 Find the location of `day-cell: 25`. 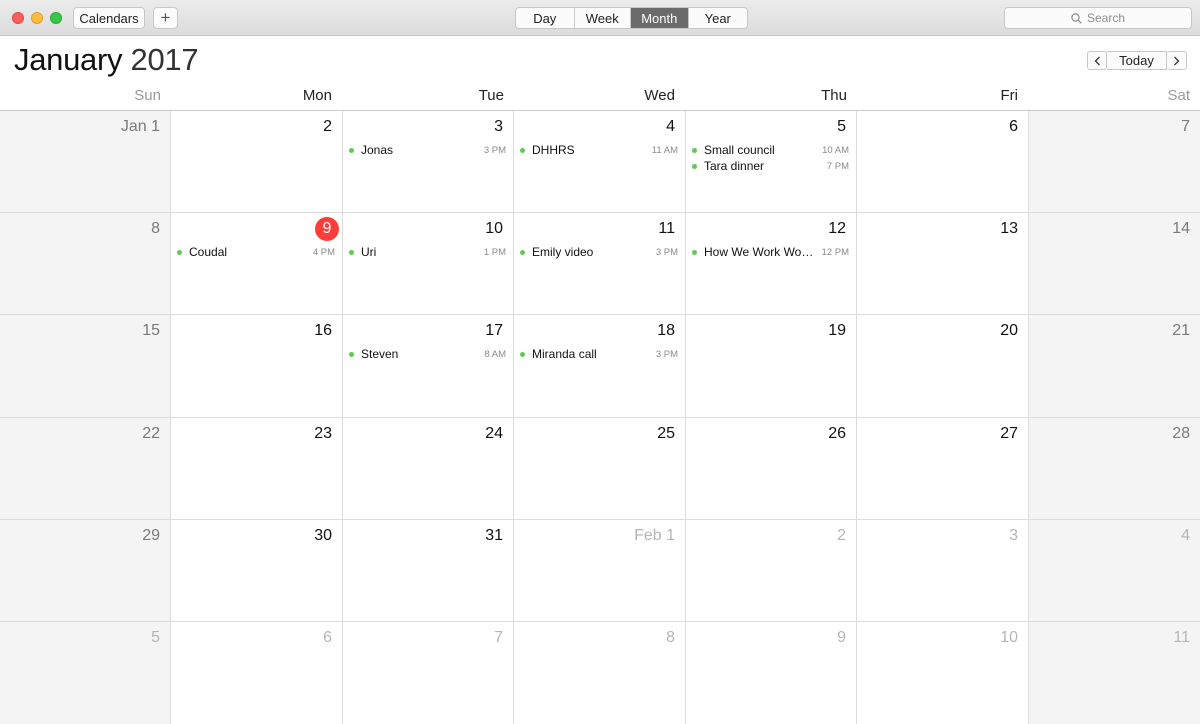

day-cell: 25 is located at coordinates (600, 469).